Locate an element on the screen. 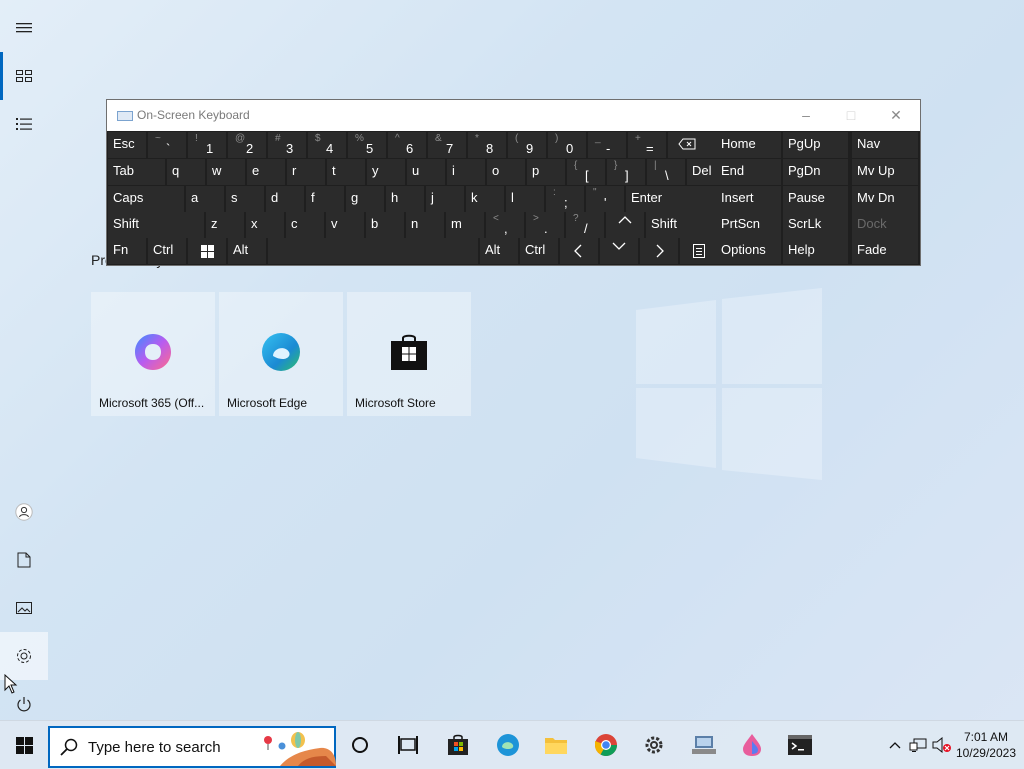  key-3: #3 is located at coordinates (287, 145).